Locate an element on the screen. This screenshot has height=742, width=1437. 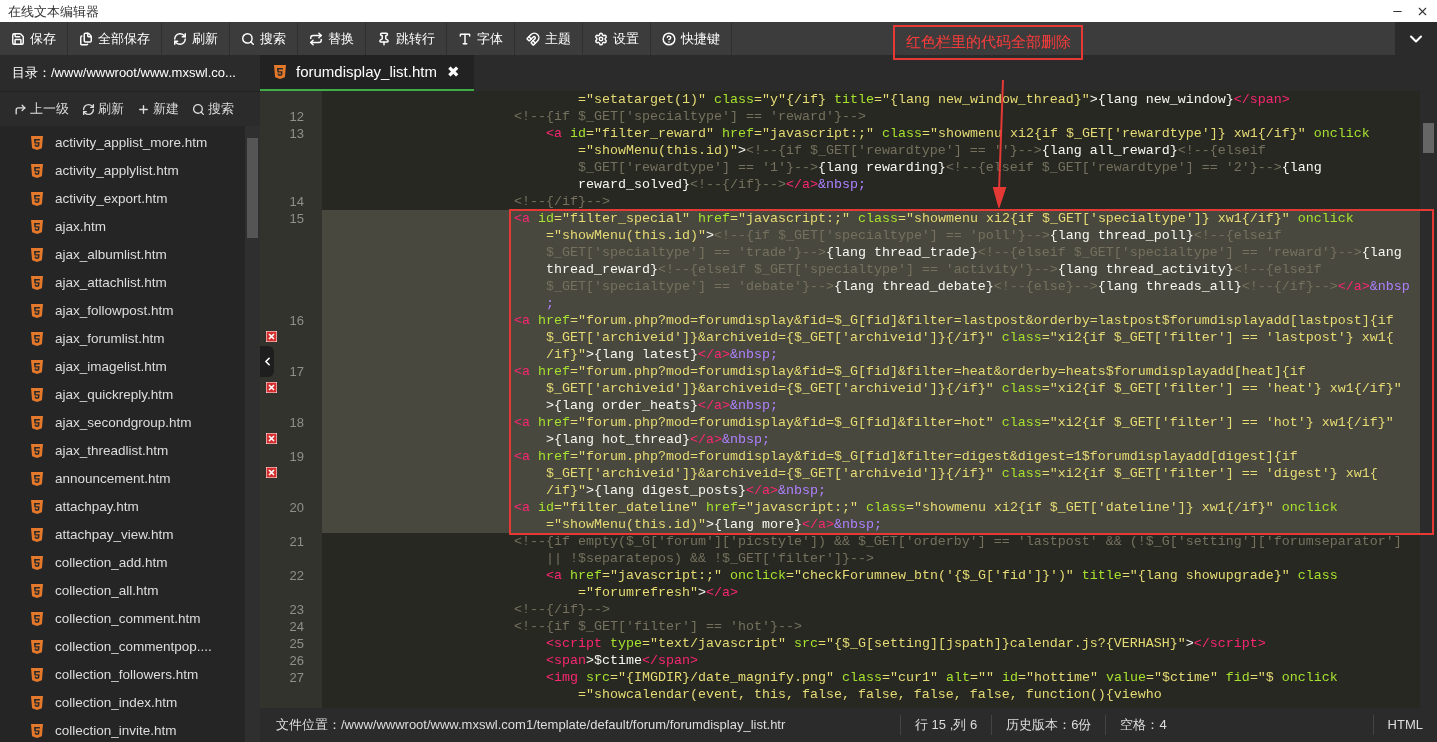
files-icon is located at coordinates (86, 38).